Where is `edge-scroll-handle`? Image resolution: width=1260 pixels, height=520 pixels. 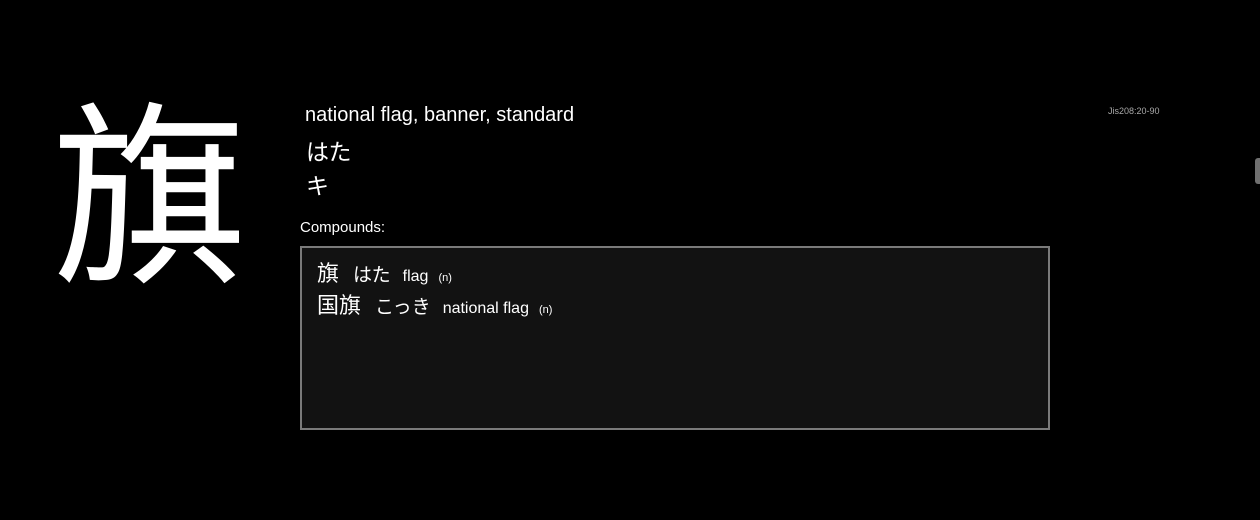
edge-scroll-handle is located at coordinates (1257, 171).